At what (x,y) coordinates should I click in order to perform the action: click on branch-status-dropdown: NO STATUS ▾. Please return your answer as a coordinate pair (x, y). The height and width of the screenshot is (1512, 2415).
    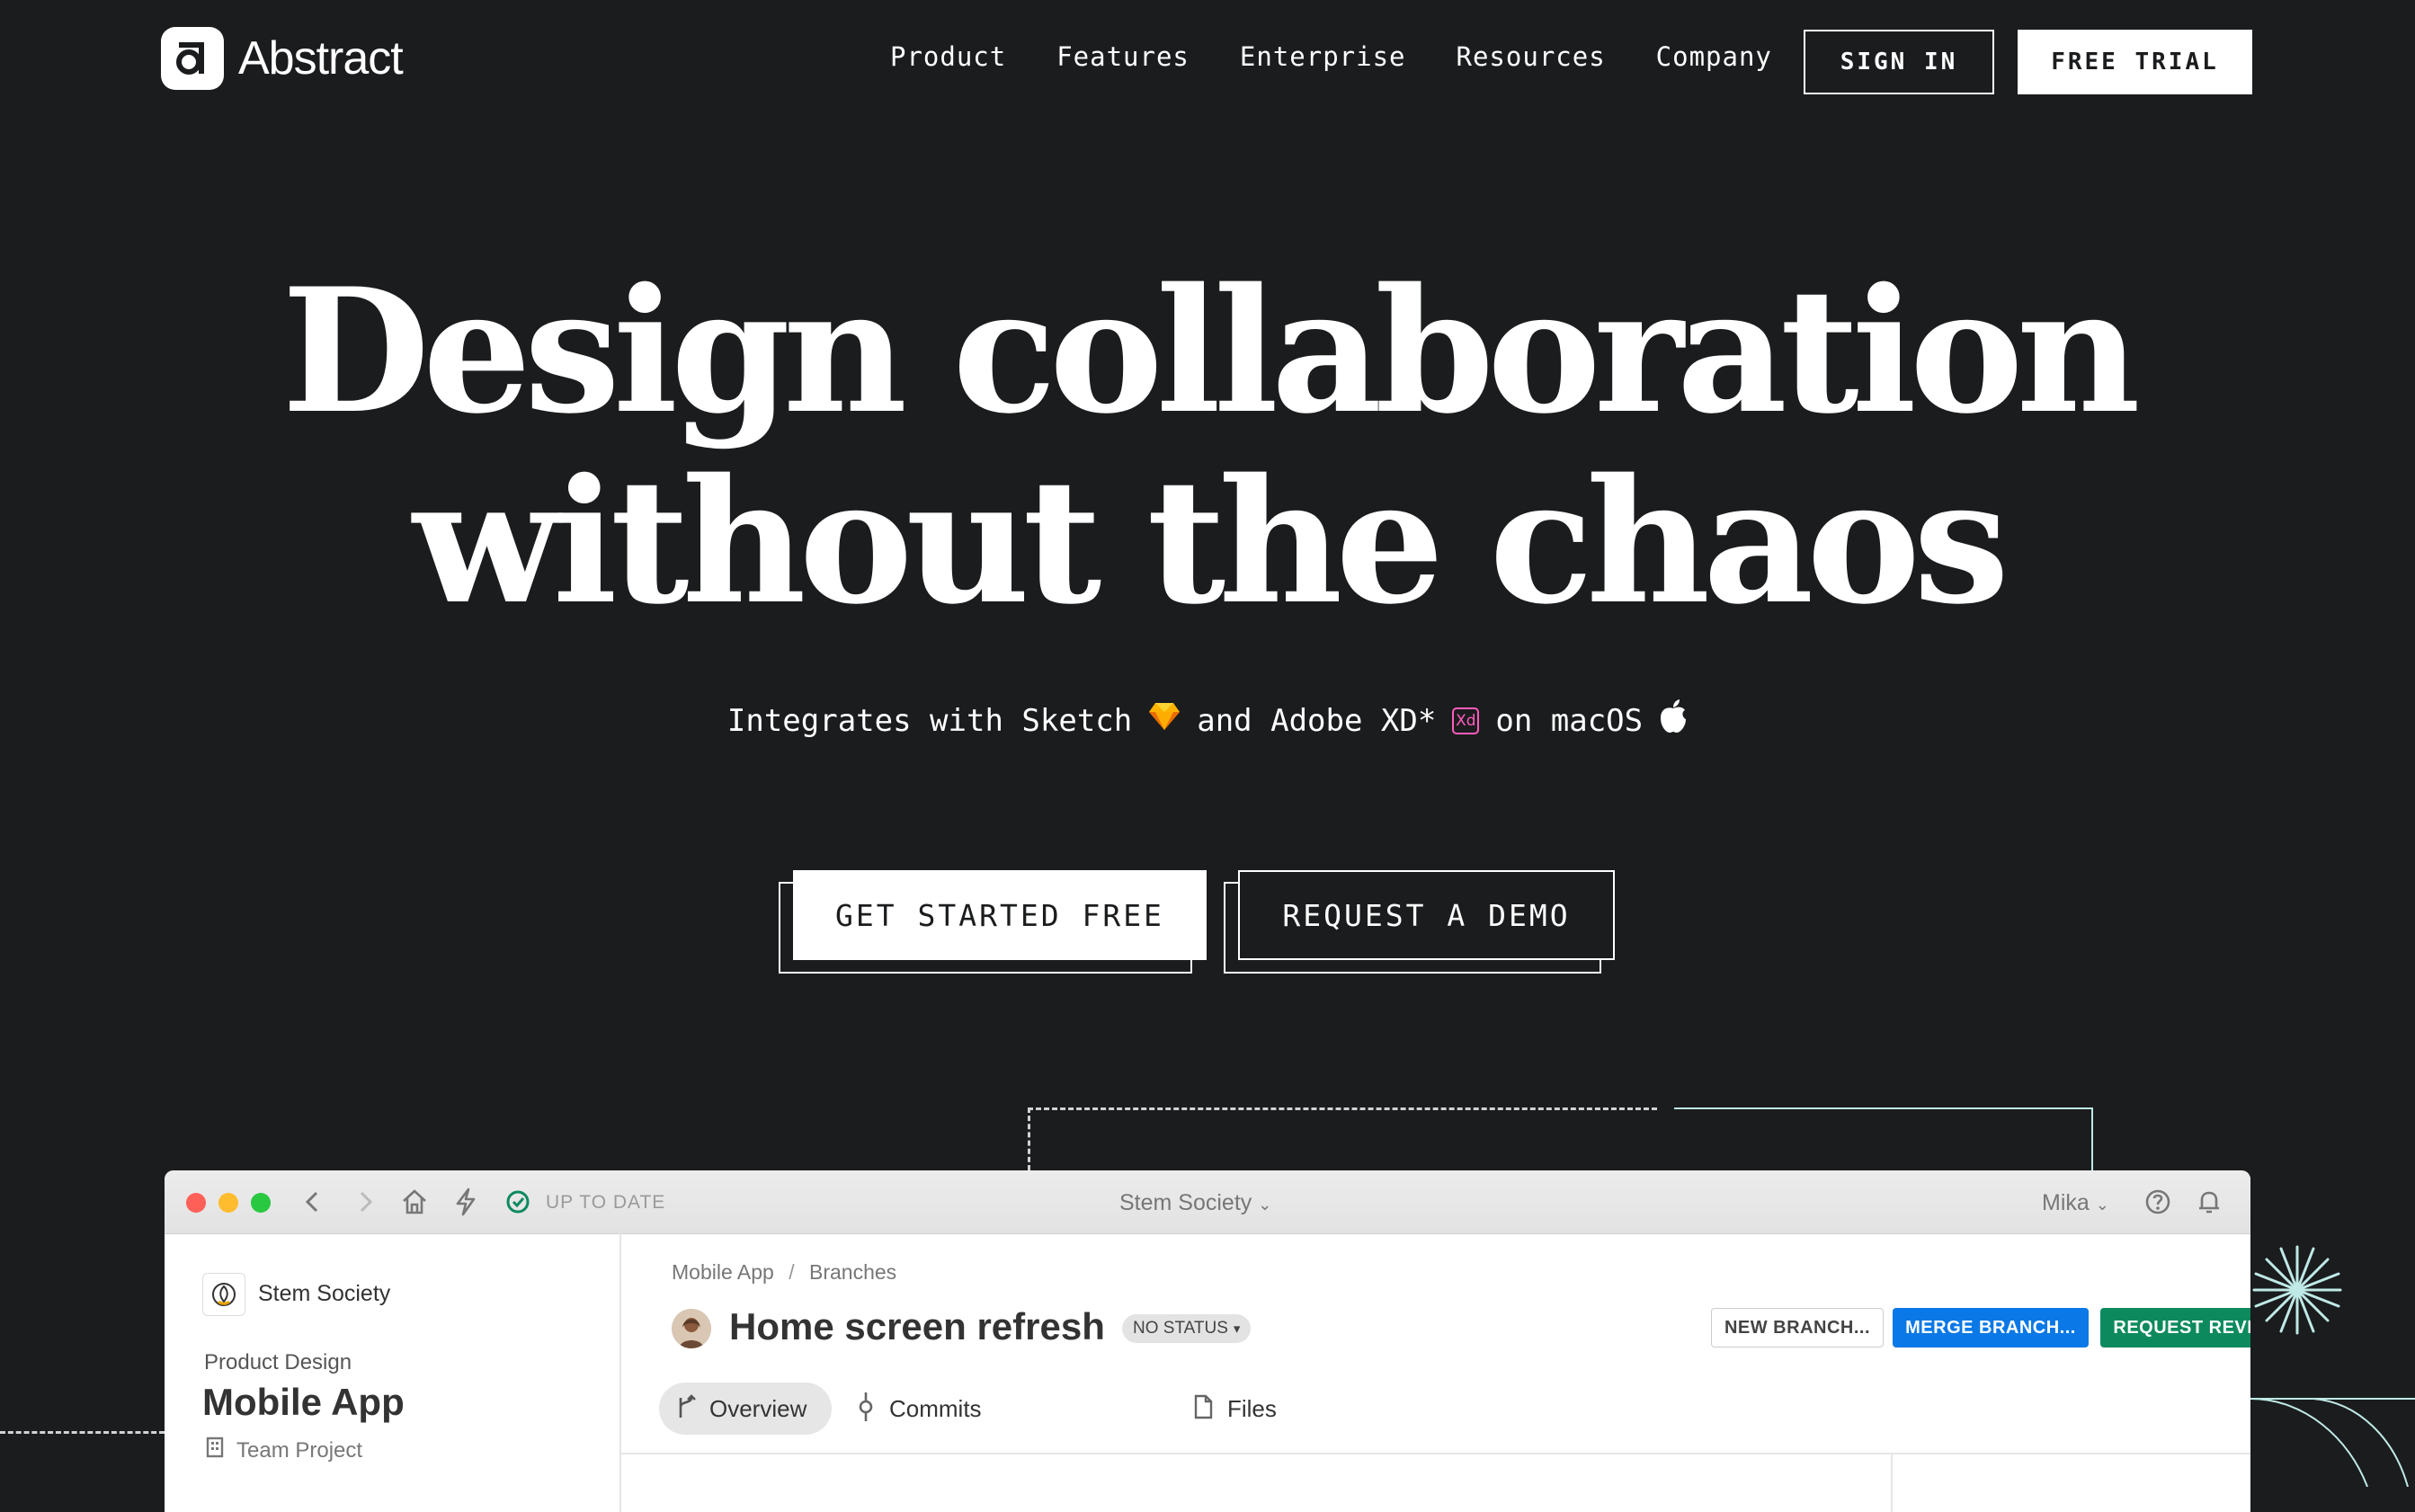
    Looking at the image, I should click on (1187, 1328).